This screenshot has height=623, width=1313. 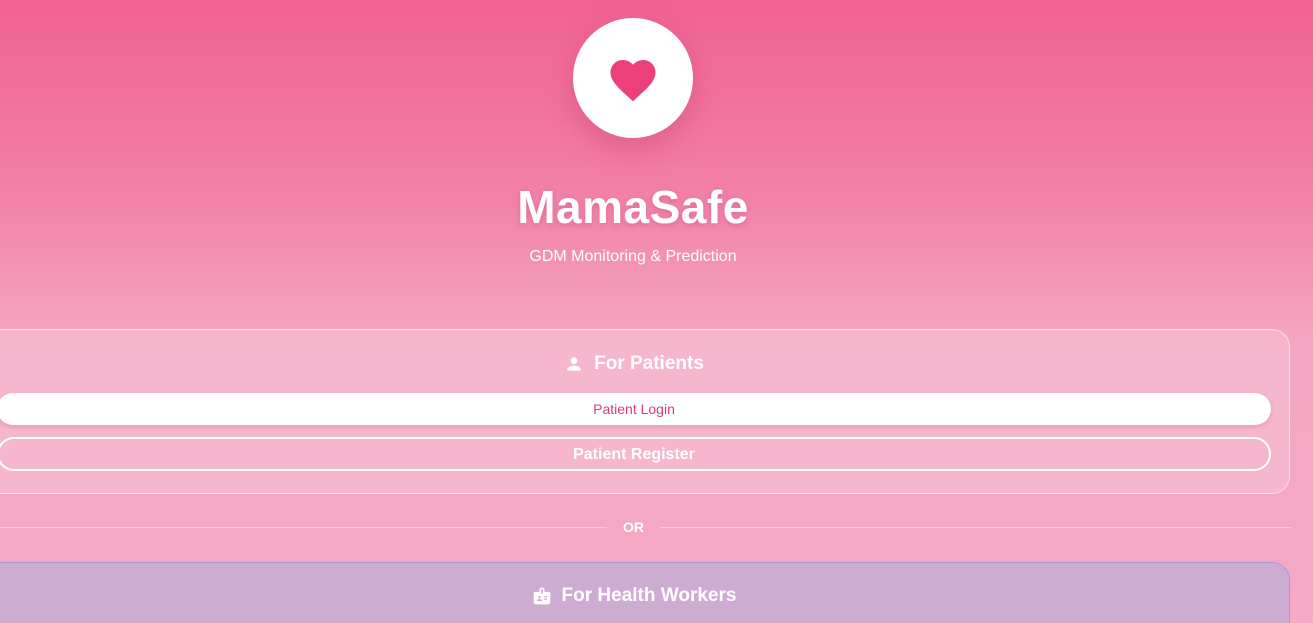 What do you see at coordinates (541, 596) in the screenshot?
I see `id-badge-icon` at bounding box center [541, 596].